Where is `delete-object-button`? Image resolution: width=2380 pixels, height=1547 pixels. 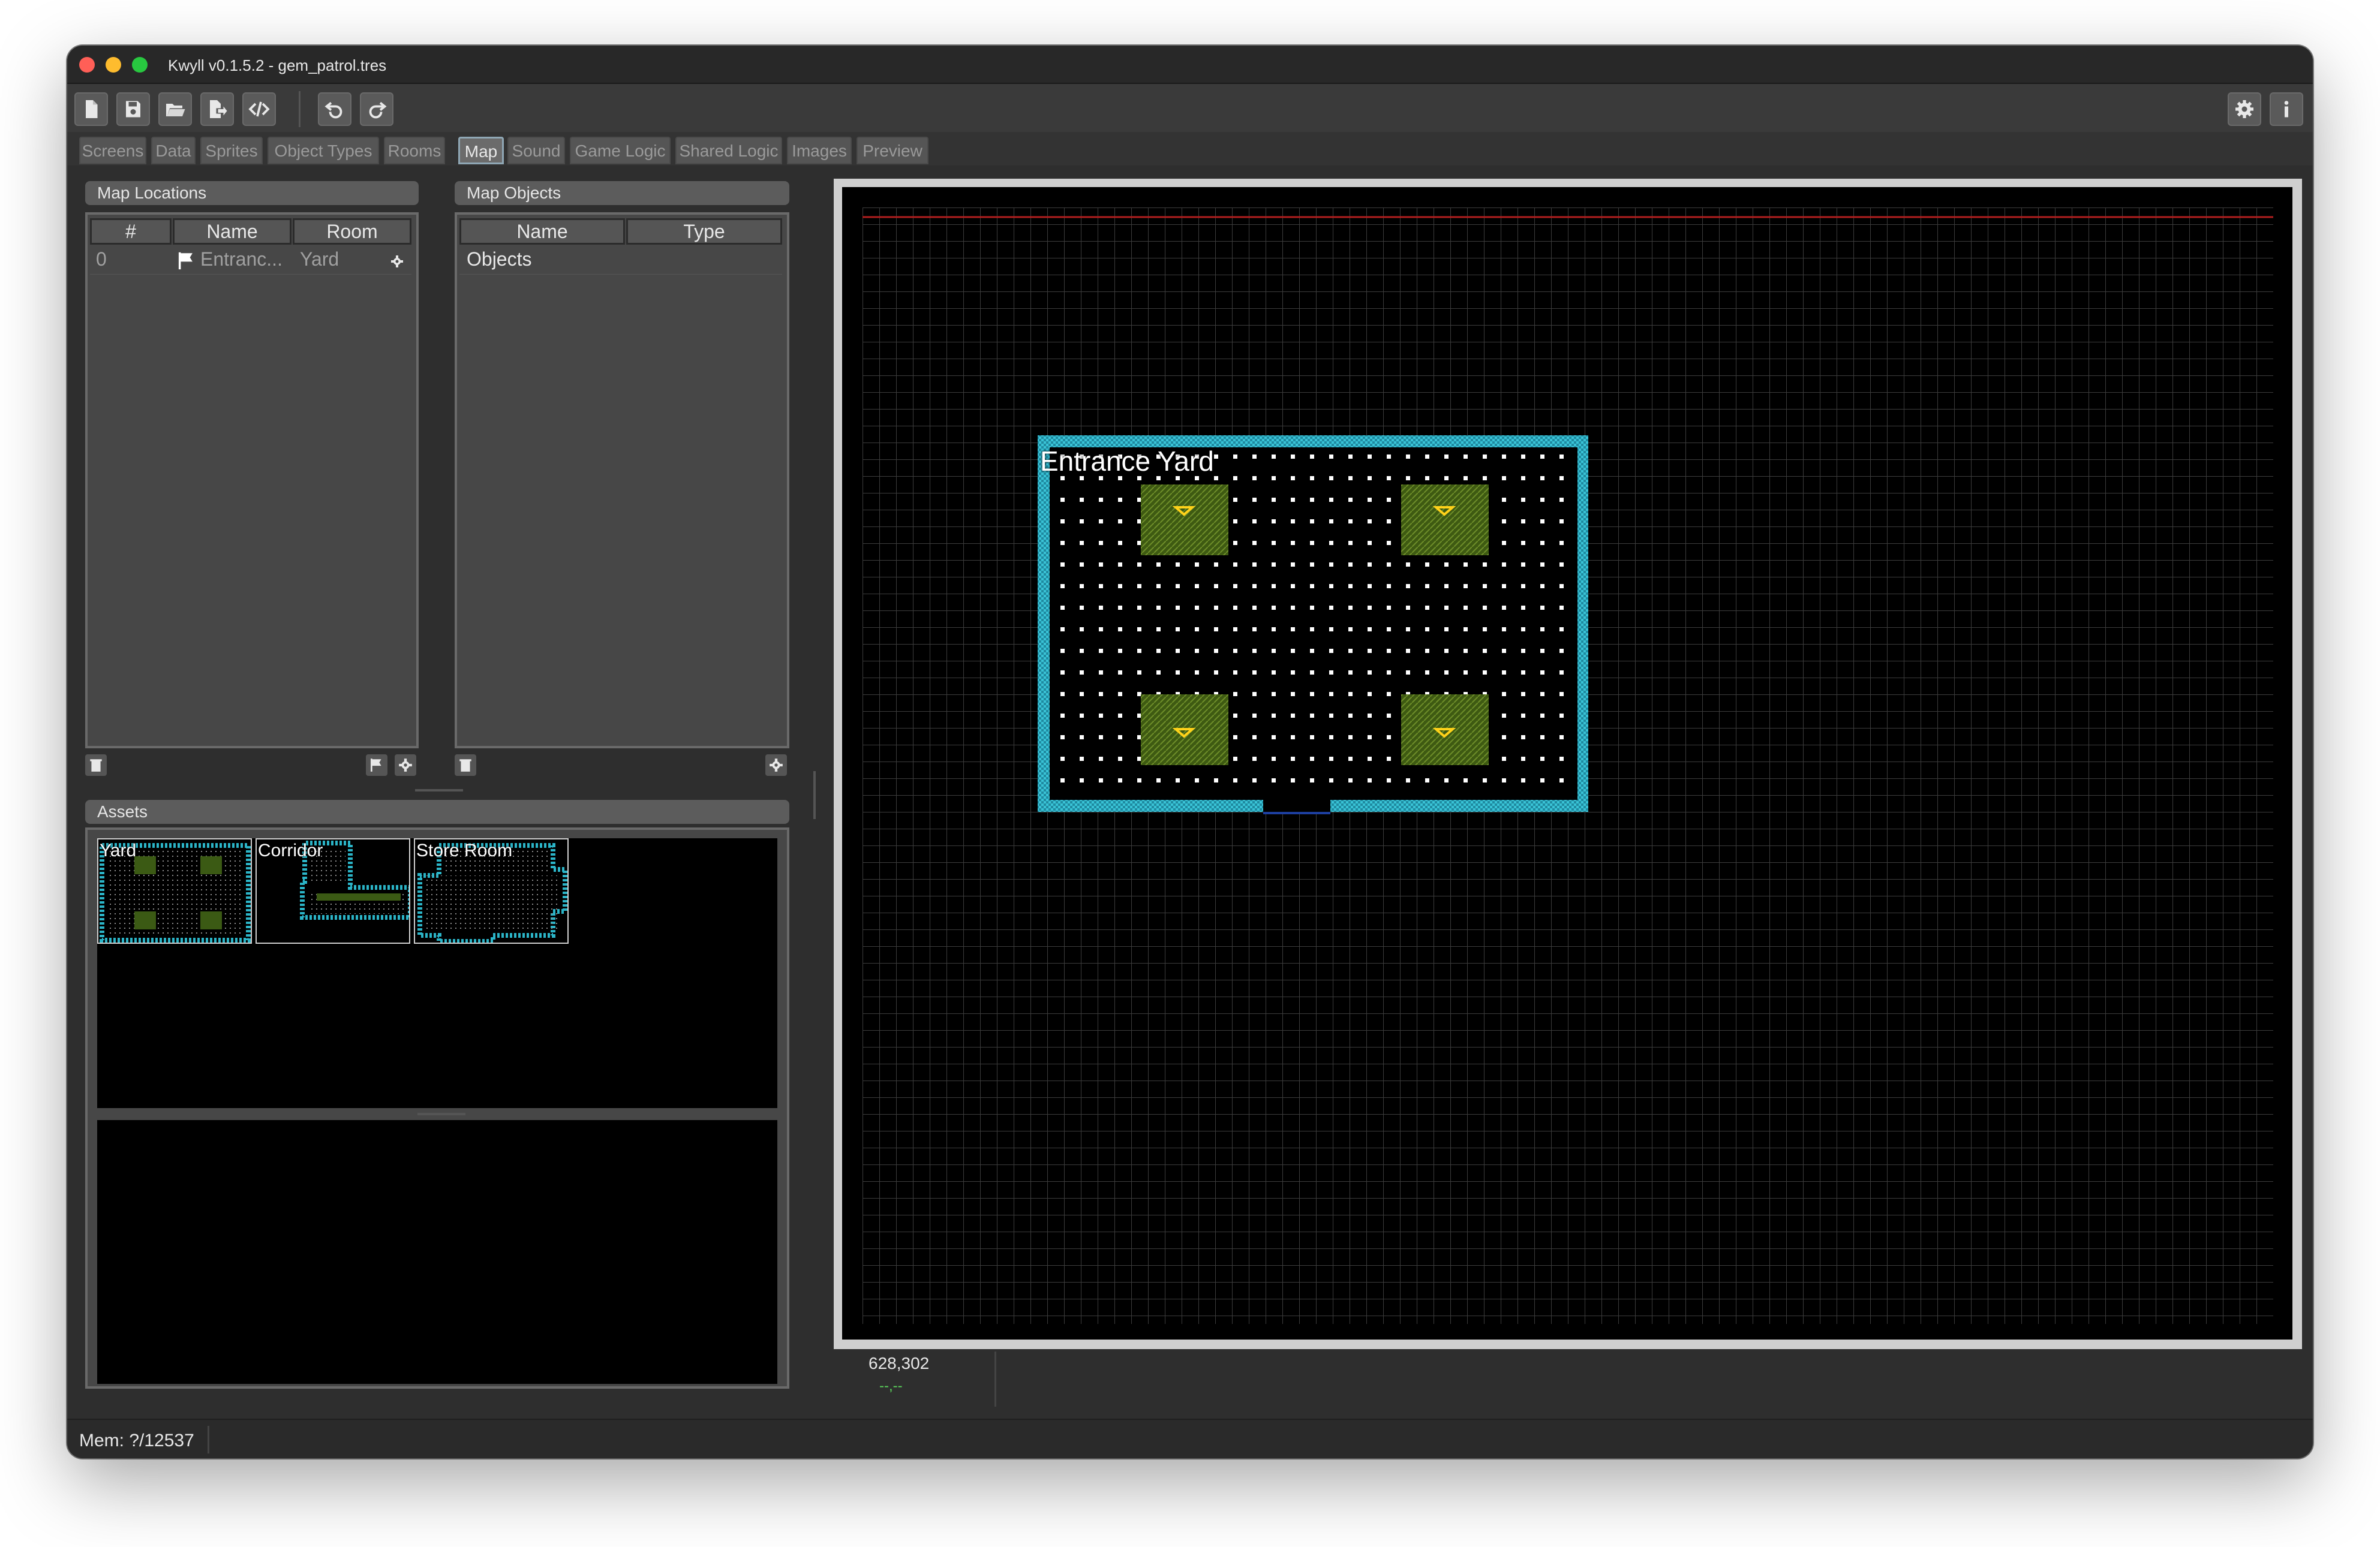 delete-object-button is located at coordinates (466, 765).